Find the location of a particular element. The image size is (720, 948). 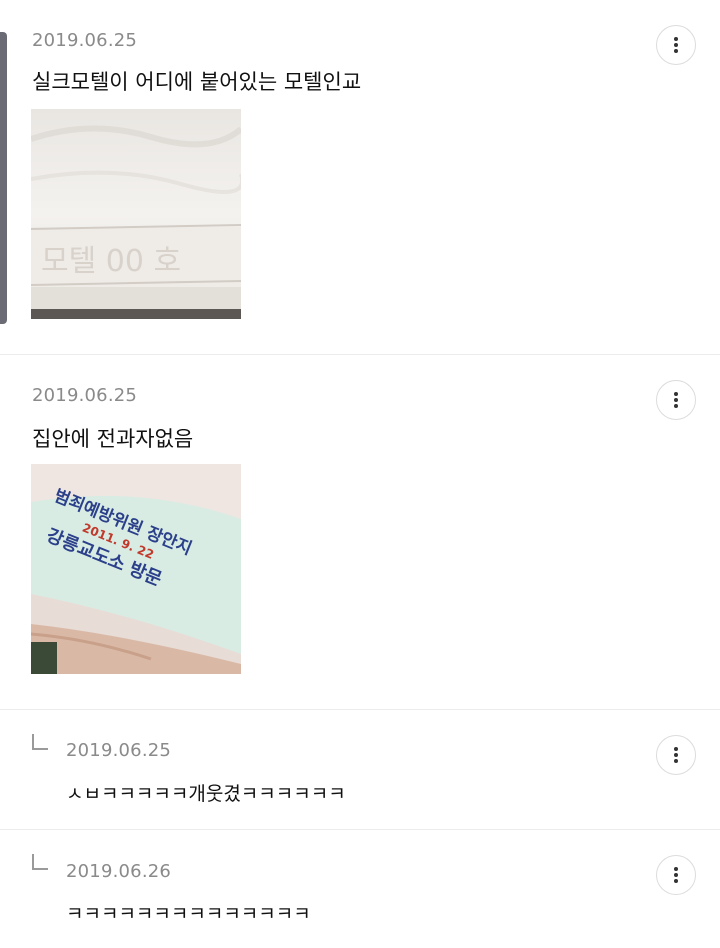

reply-date: 2019.06.25 is located at coordinates (119, 750).